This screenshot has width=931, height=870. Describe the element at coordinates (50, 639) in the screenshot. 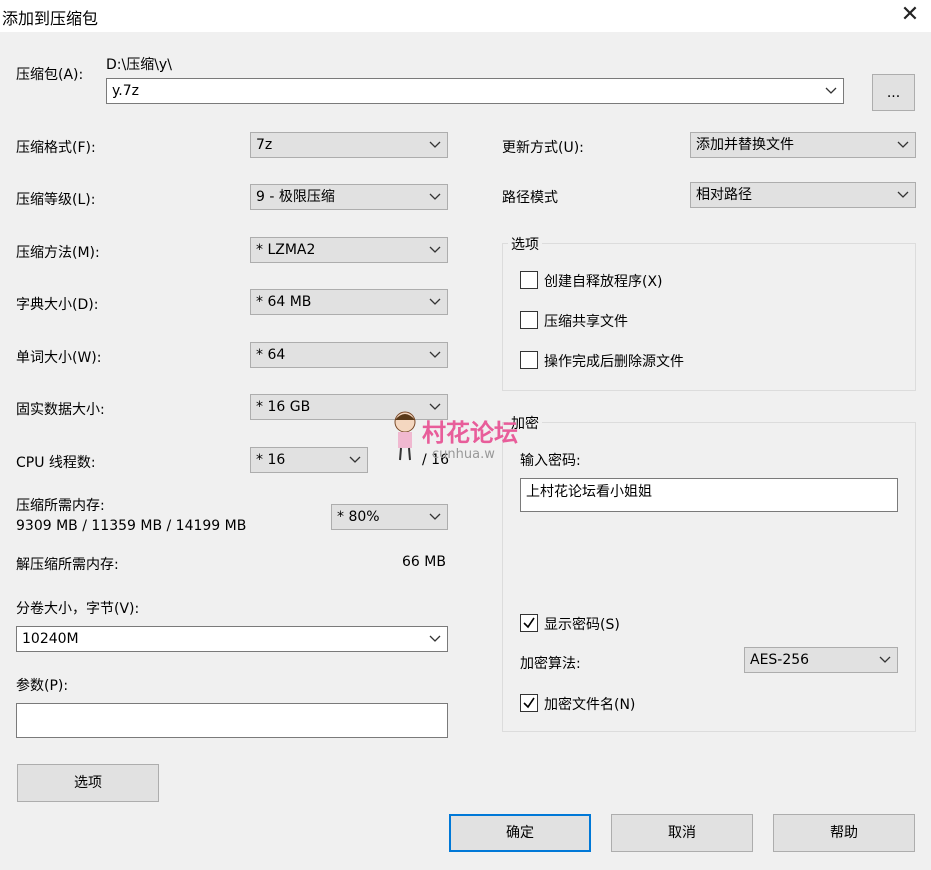

I see `volume-value: 10240M` at that location.